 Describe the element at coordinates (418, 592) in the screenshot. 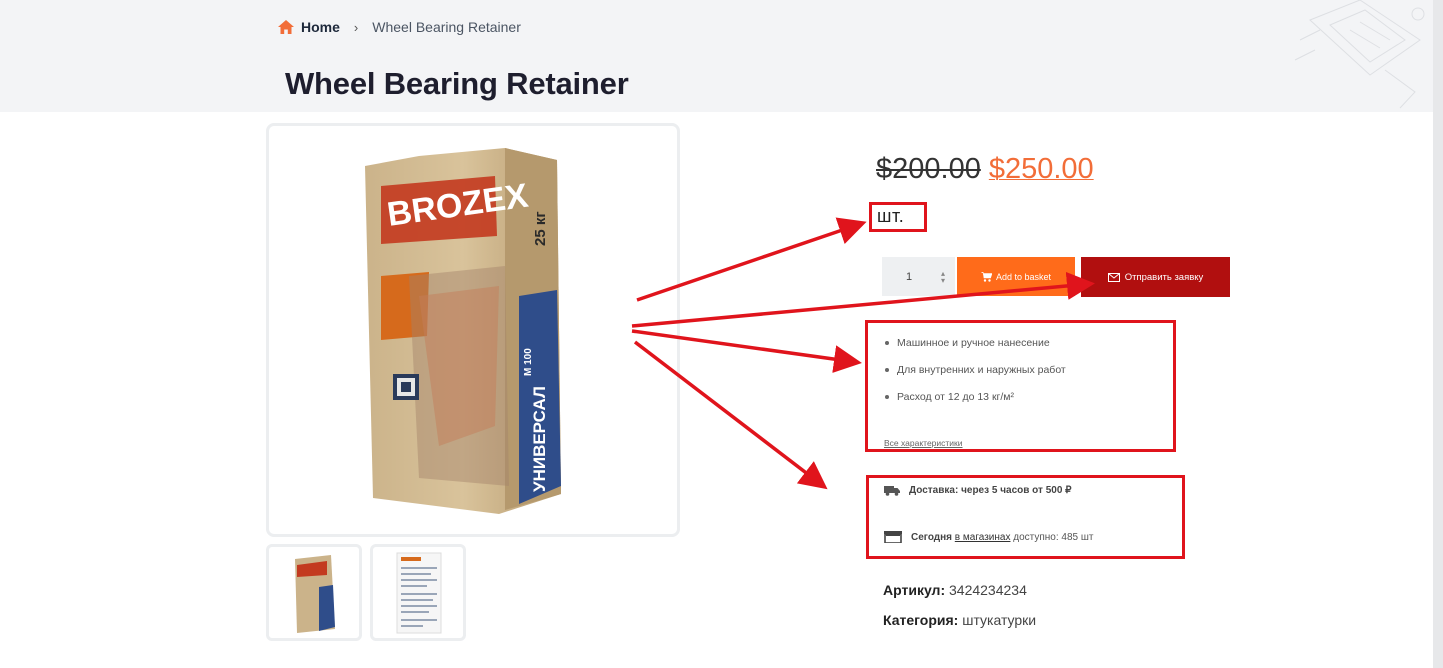

I see `thumbnail-spec-sheet` at that location.